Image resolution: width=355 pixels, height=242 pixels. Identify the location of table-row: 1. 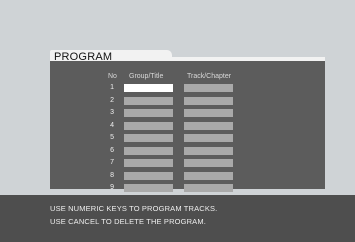
(187, 88).